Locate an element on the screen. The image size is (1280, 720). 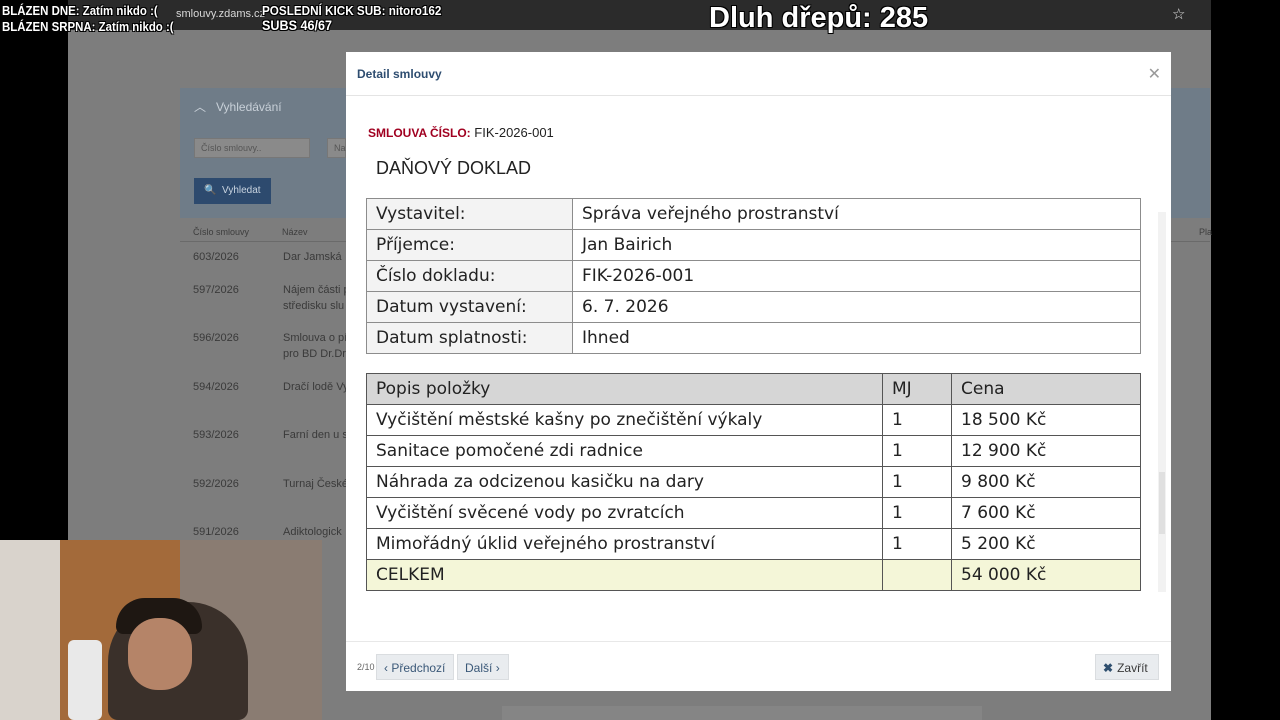
table-row-number: 591/2026 is located at coordinates (216, 532).